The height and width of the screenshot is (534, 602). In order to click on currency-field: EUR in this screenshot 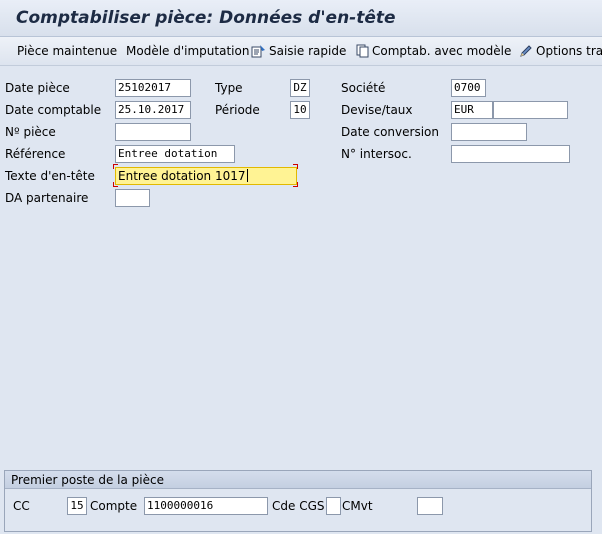, I will do `click(472, 110)`.